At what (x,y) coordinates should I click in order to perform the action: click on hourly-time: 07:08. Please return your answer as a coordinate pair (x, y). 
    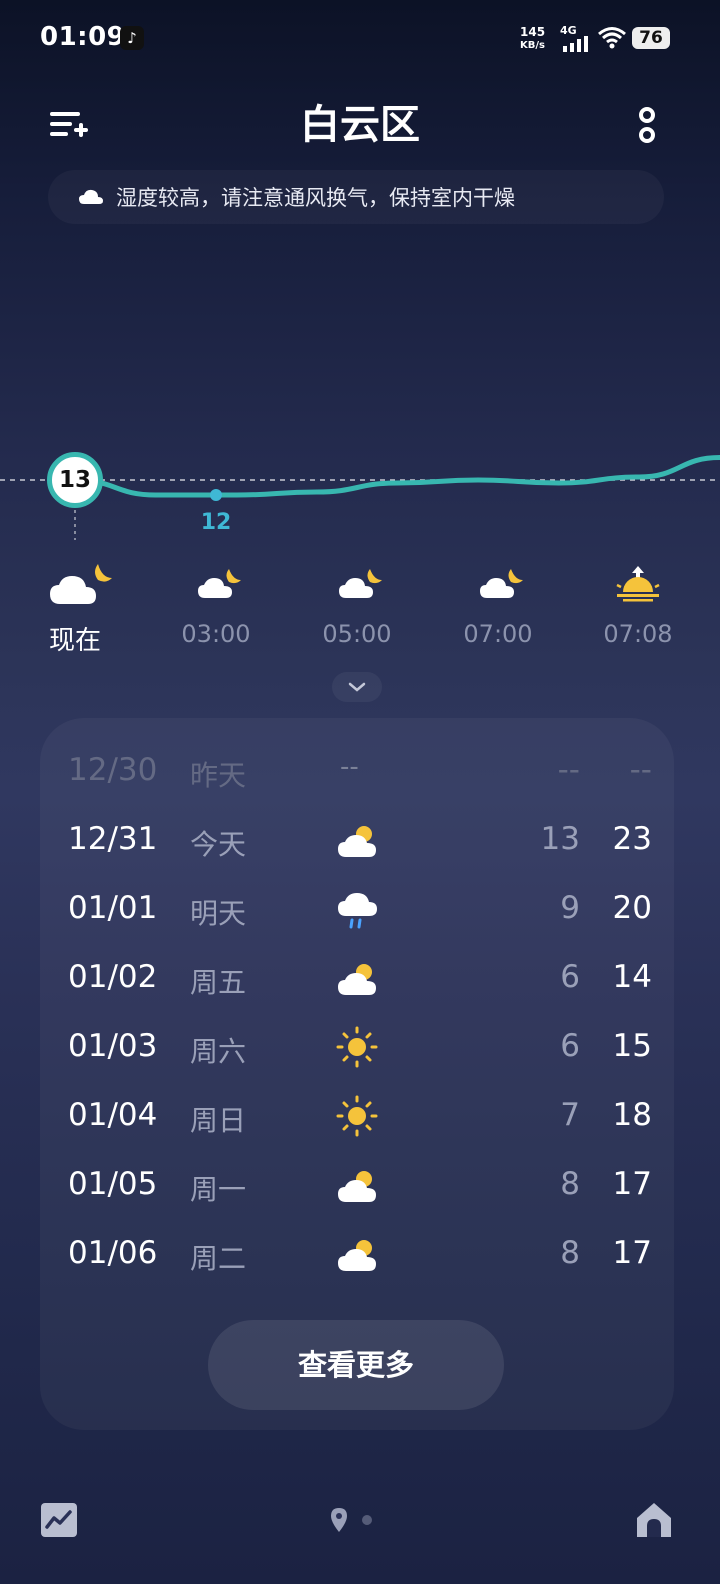
    Looking at the image, I should click on (638, 634).